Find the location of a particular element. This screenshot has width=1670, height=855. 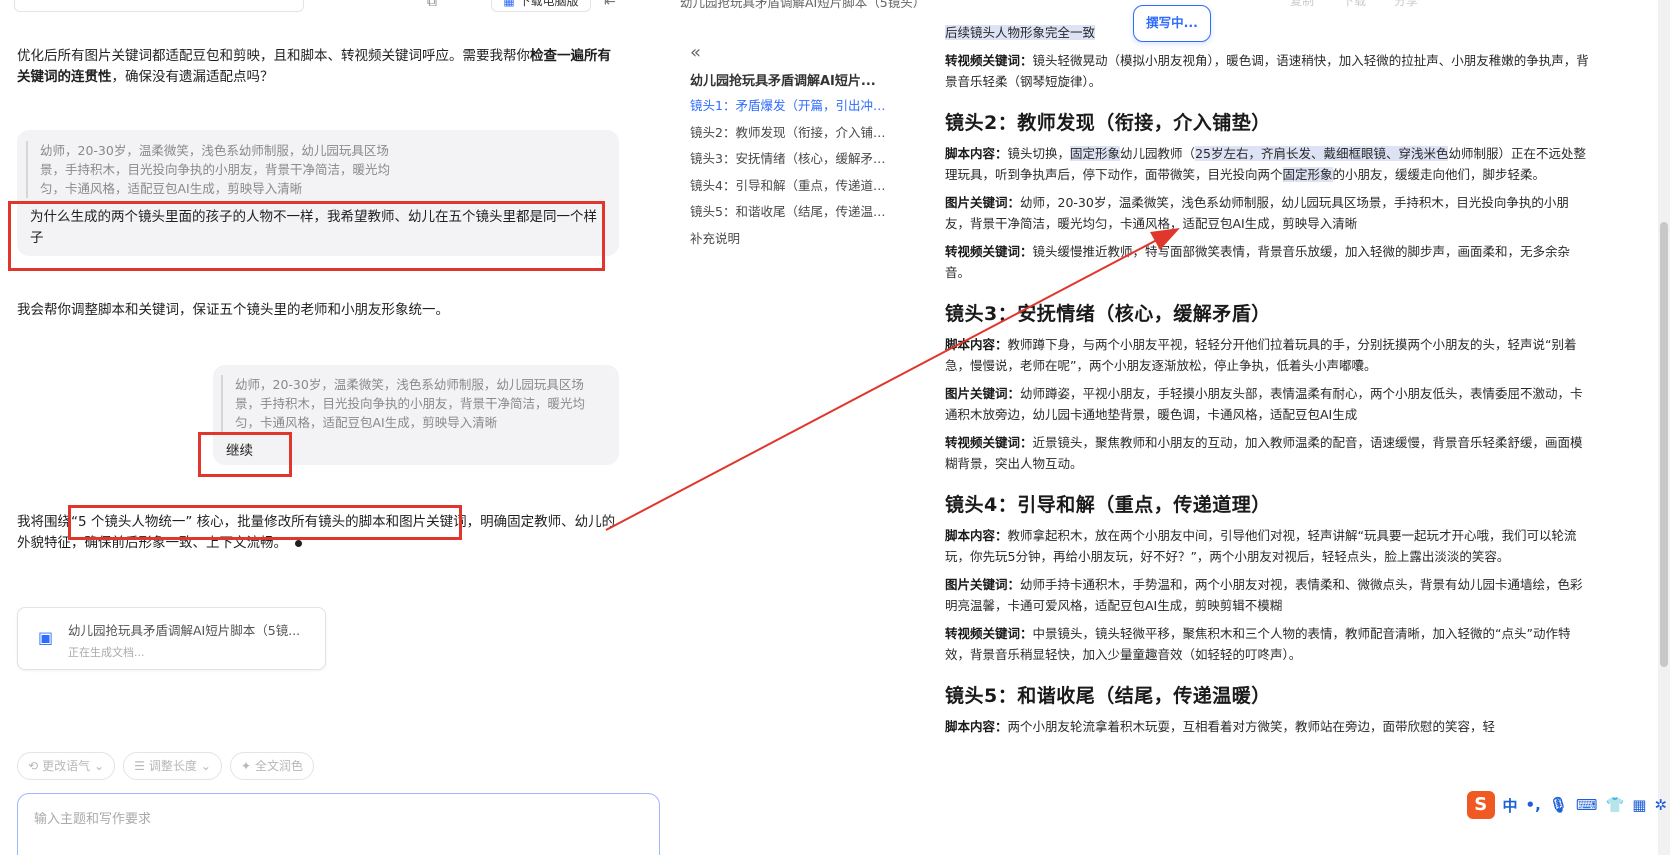

download-doc-button: 下载 is located at coordinates (1354, 4).